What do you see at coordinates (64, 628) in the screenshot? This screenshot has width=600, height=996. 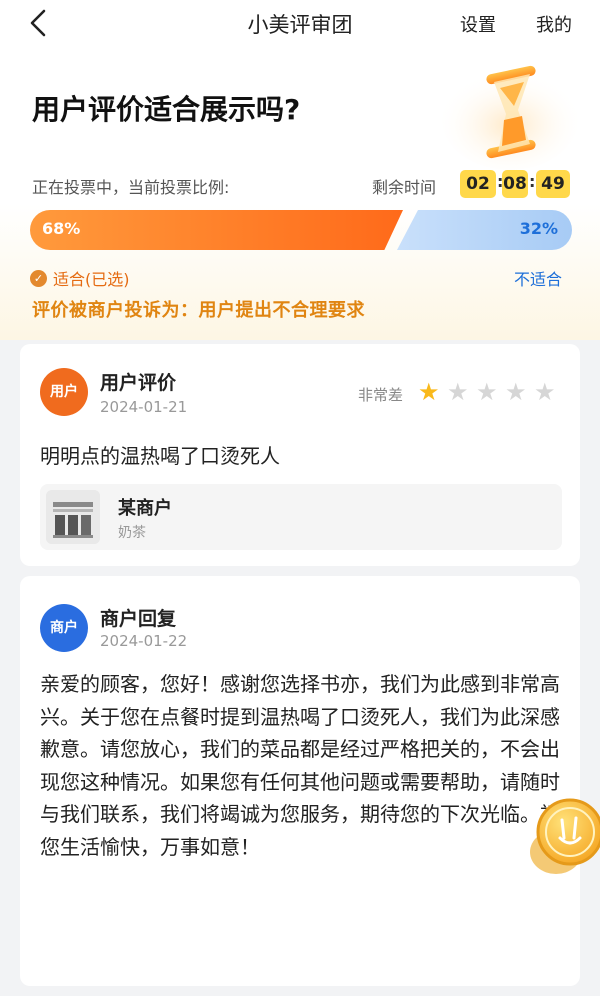 I see `merchant-avatar: 商户` at bounding box center [64, 628].